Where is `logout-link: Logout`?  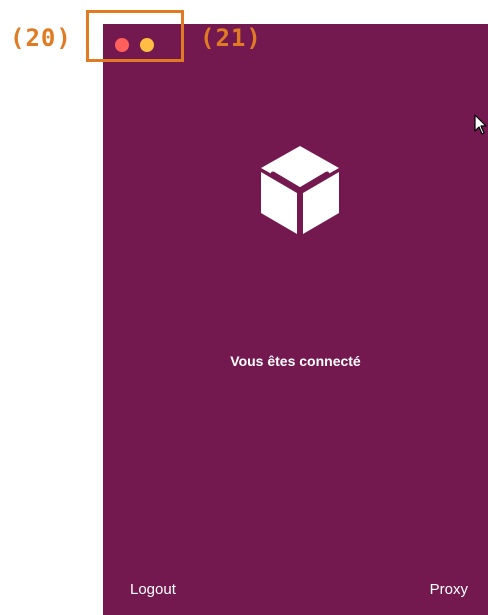 logout-link: Logout is located at coordinates (153, 589).